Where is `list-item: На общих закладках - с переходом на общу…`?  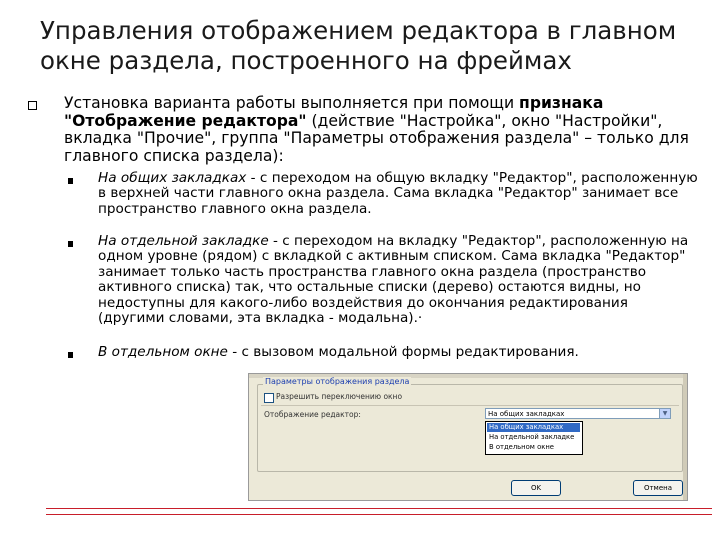
list-item: На общих закладках - с переходом на общу… is located at coordinates (398, 193).